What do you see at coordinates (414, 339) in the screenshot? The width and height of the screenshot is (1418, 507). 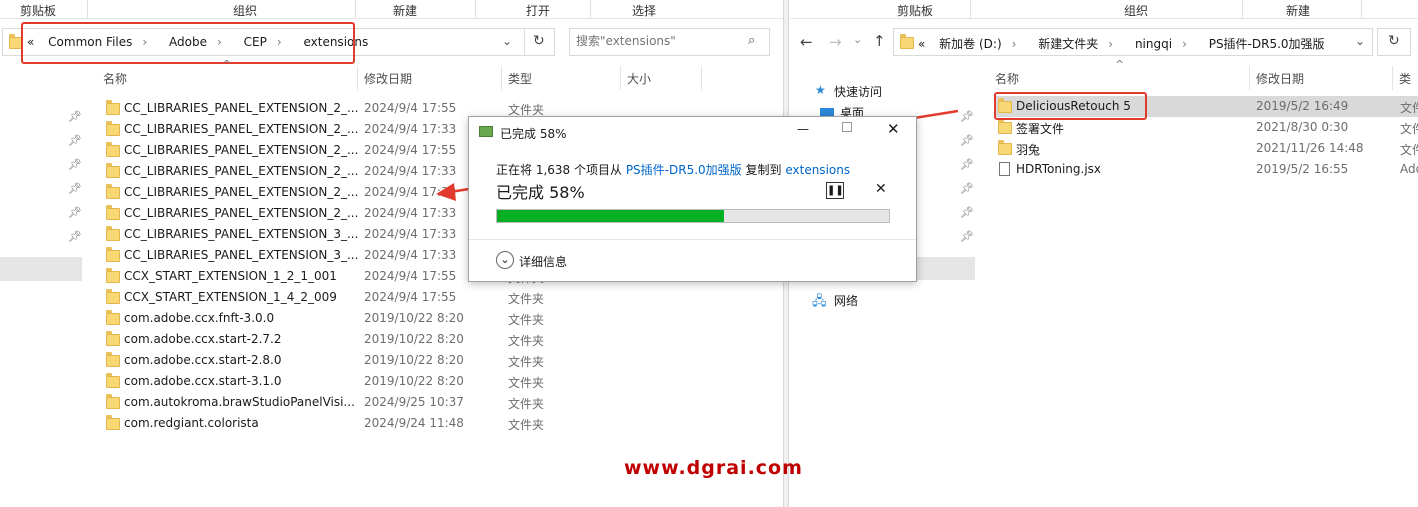 I see `file-date: 2019/10/22 8:20` at bounding box center [414, 339].